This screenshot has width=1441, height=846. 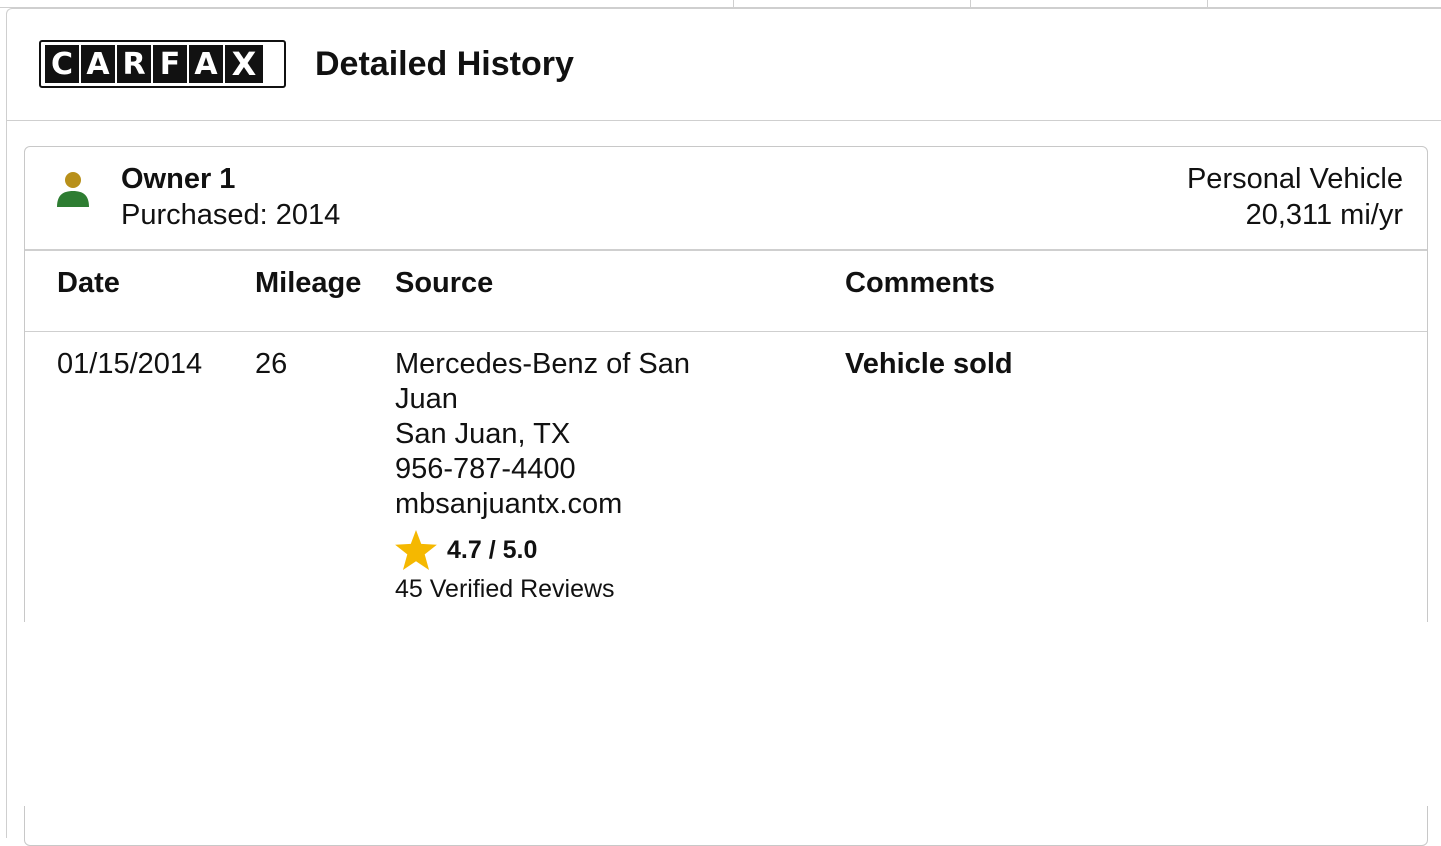 I want to click on logo-letter: R, so click(x=134, y=64).